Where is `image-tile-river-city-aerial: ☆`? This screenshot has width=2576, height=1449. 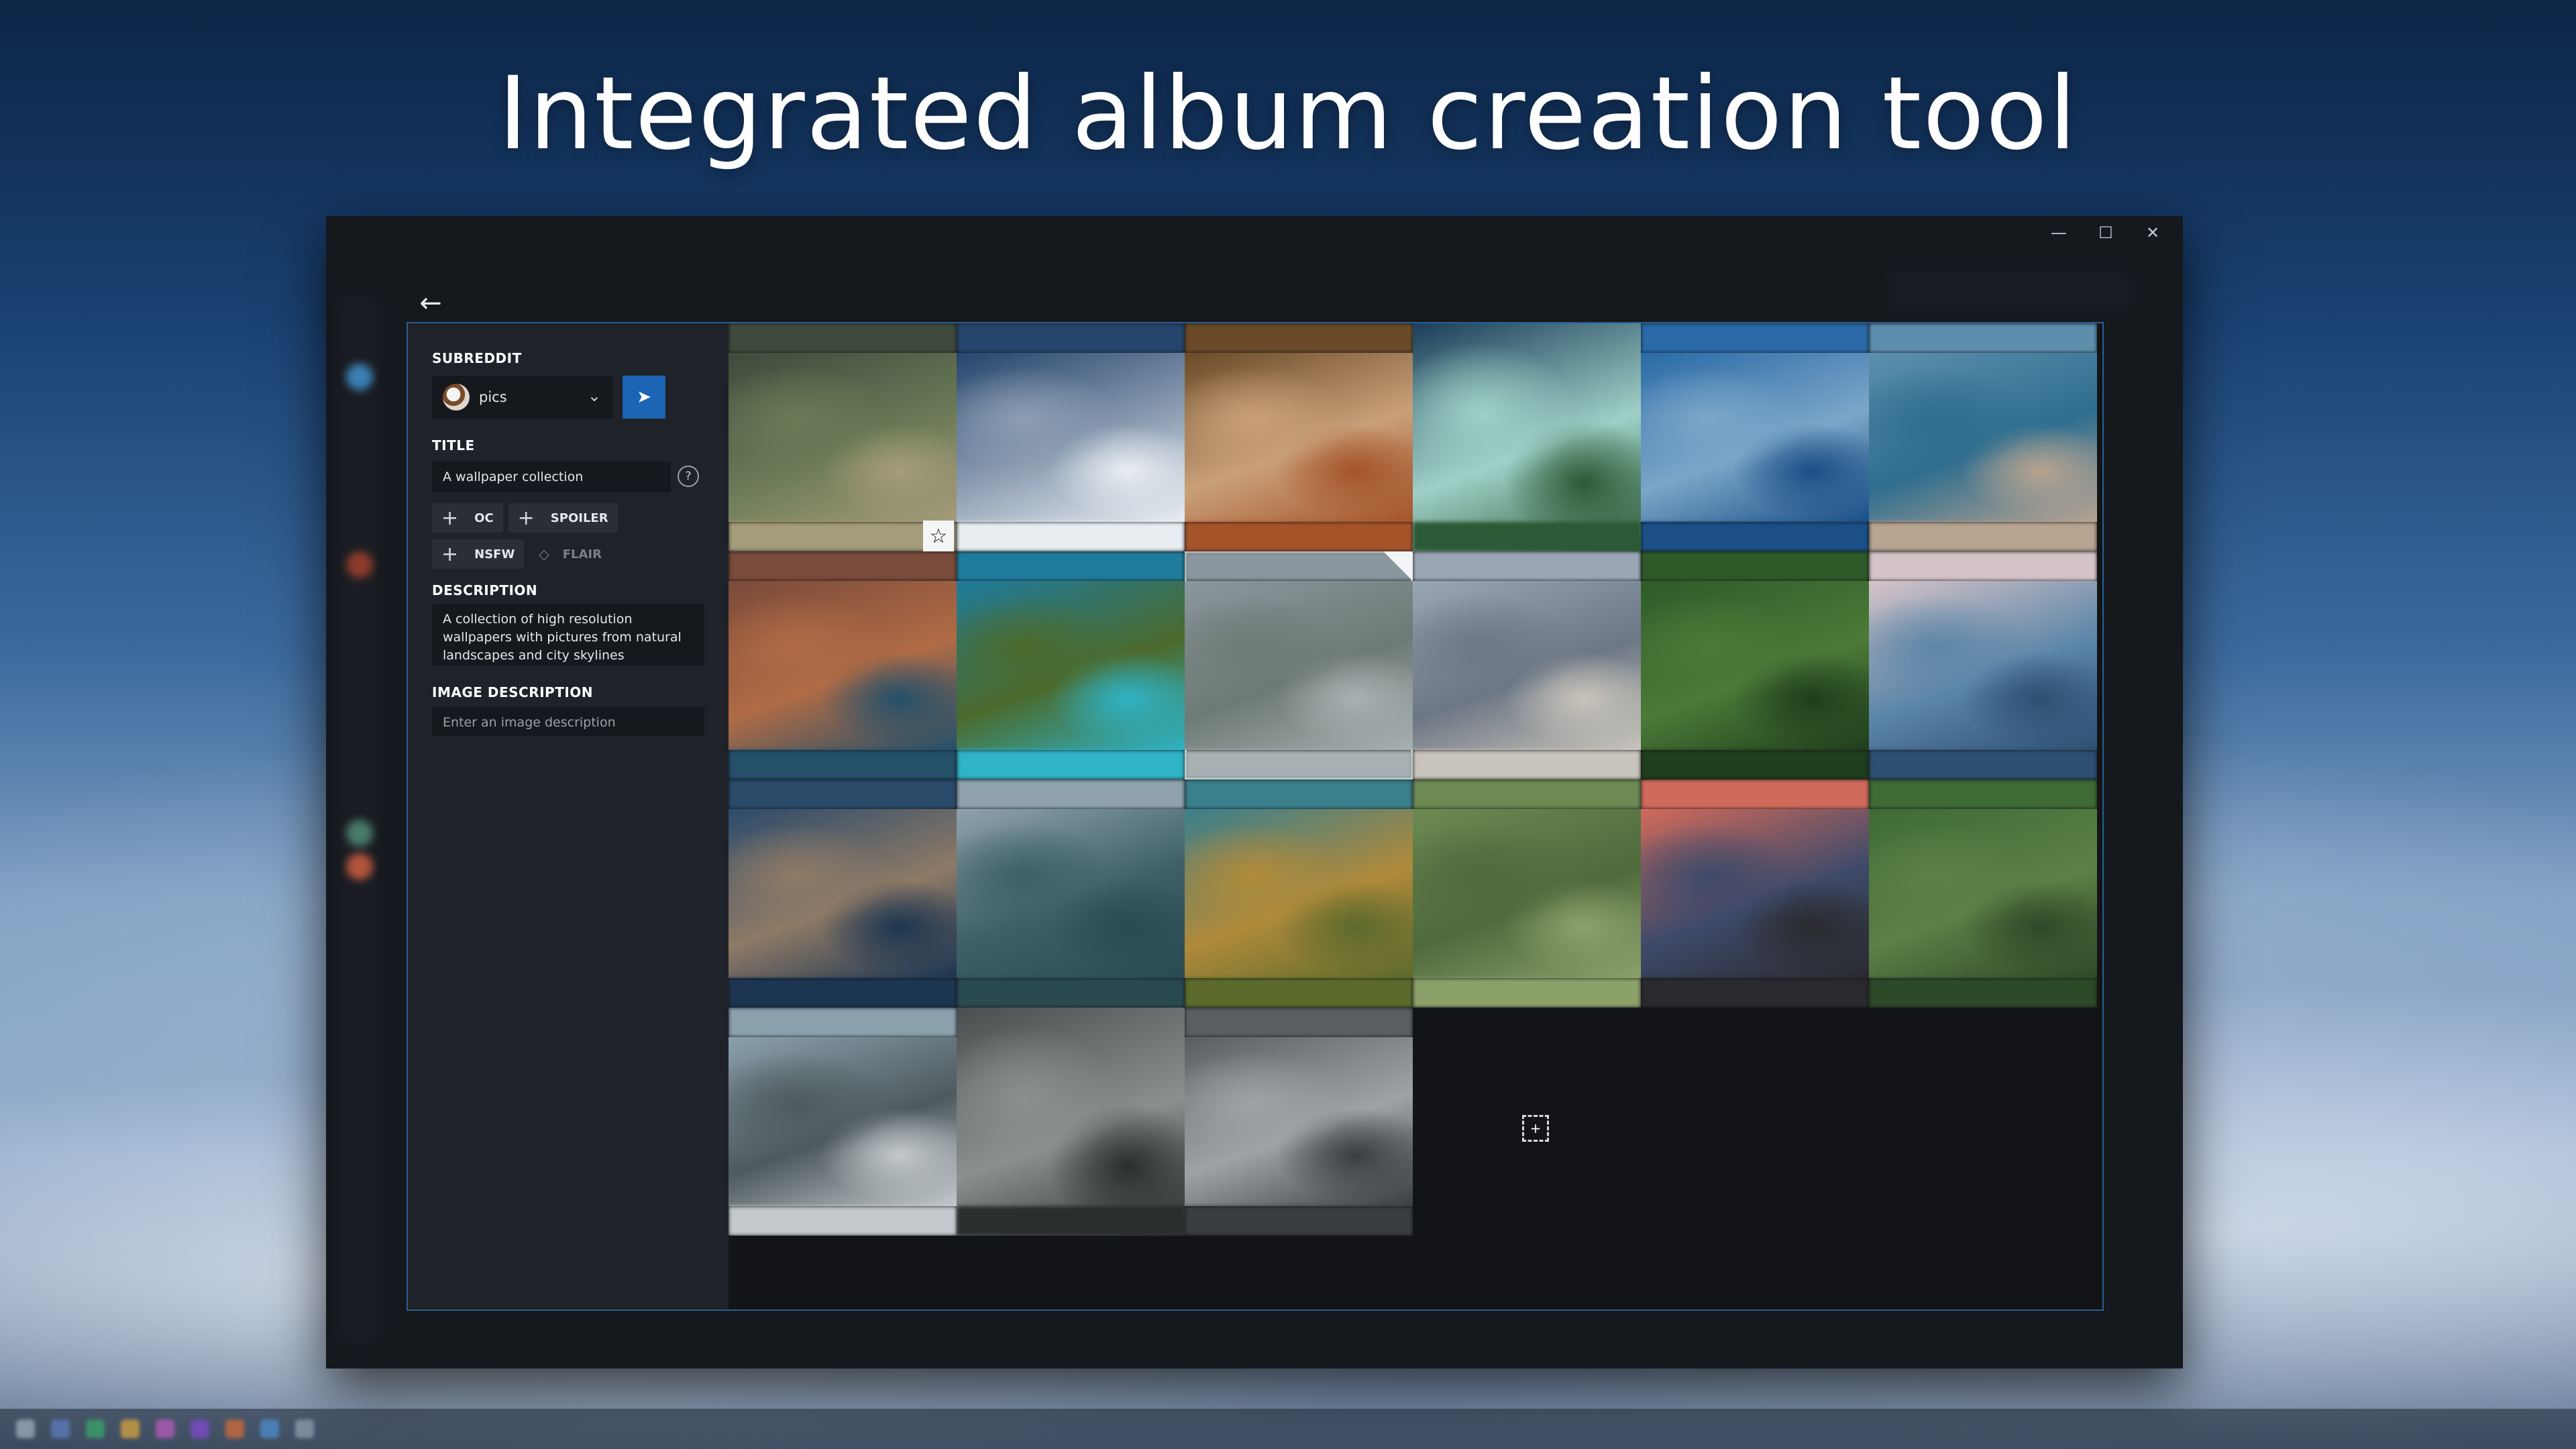
image-tile-river-city-aerial: ☆ is located at coordinates (843, 437).